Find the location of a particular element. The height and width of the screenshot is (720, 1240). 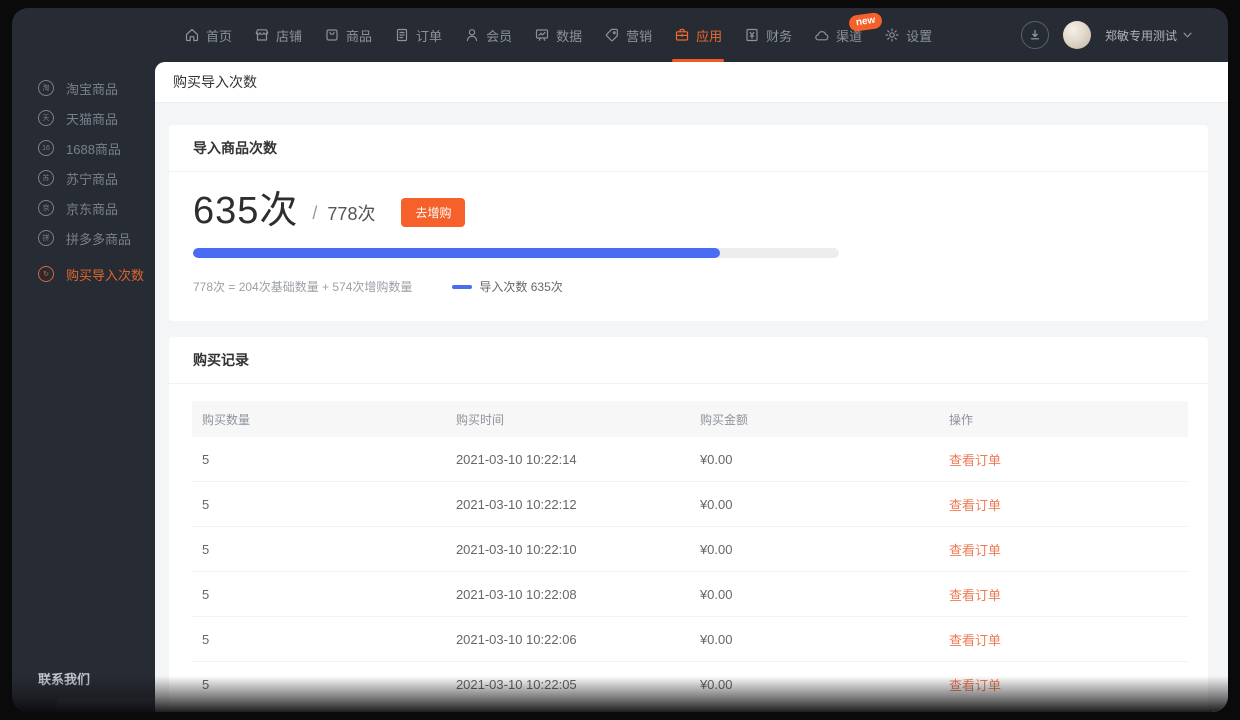

cell-time: 2021-03-10 10:22:10 is located at coordinates (516, 549).